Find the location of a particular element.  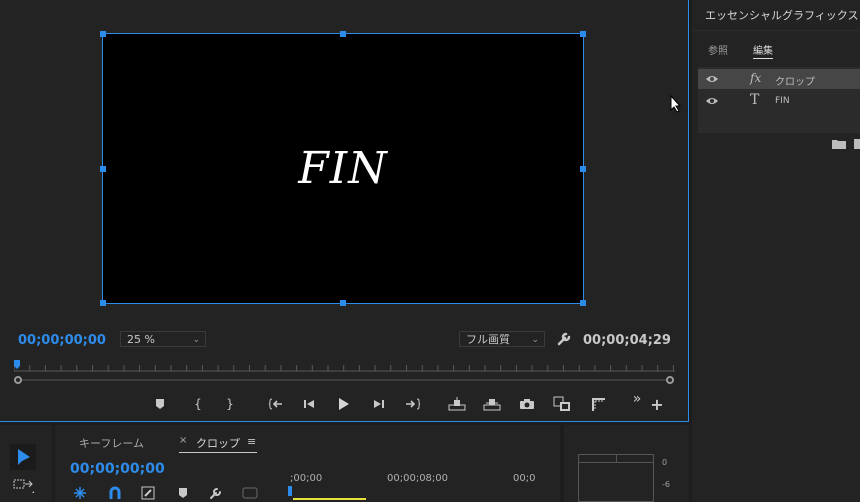

step-back-icon is located at coordinates (309, 404).